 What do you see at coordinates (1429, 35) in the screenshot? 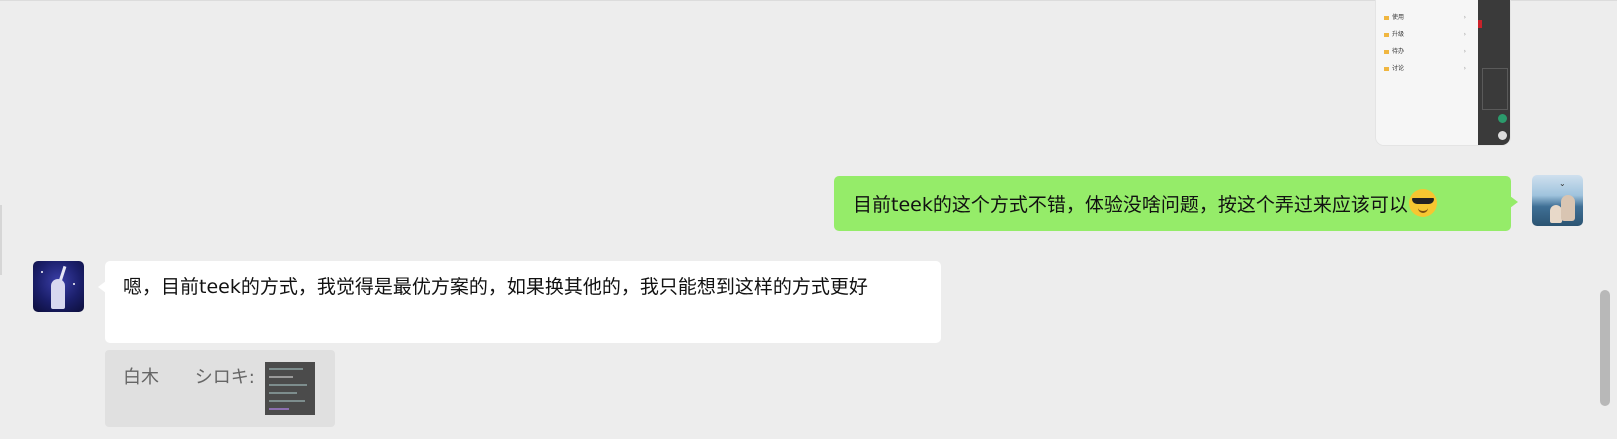
I see `screenshot-menu-item: 升级 ›` at bounding box center [1429, 35].